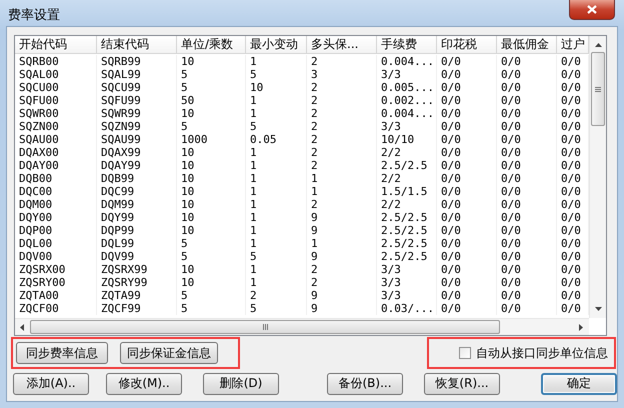  Describe the element at coordinates (137, 61) in the screenshot. I see `table-cell: SQRB99` at that location.